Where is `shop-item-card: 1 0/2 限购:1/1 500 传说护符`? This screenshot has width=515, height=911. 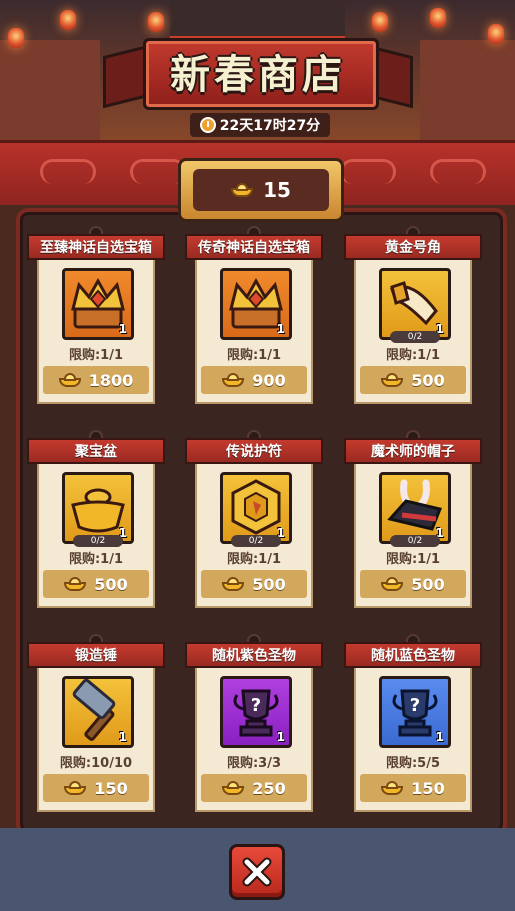 shop-item-card: 1 0/2 限购:1/1 500 传说护符 is located at coordinates (254, 520).